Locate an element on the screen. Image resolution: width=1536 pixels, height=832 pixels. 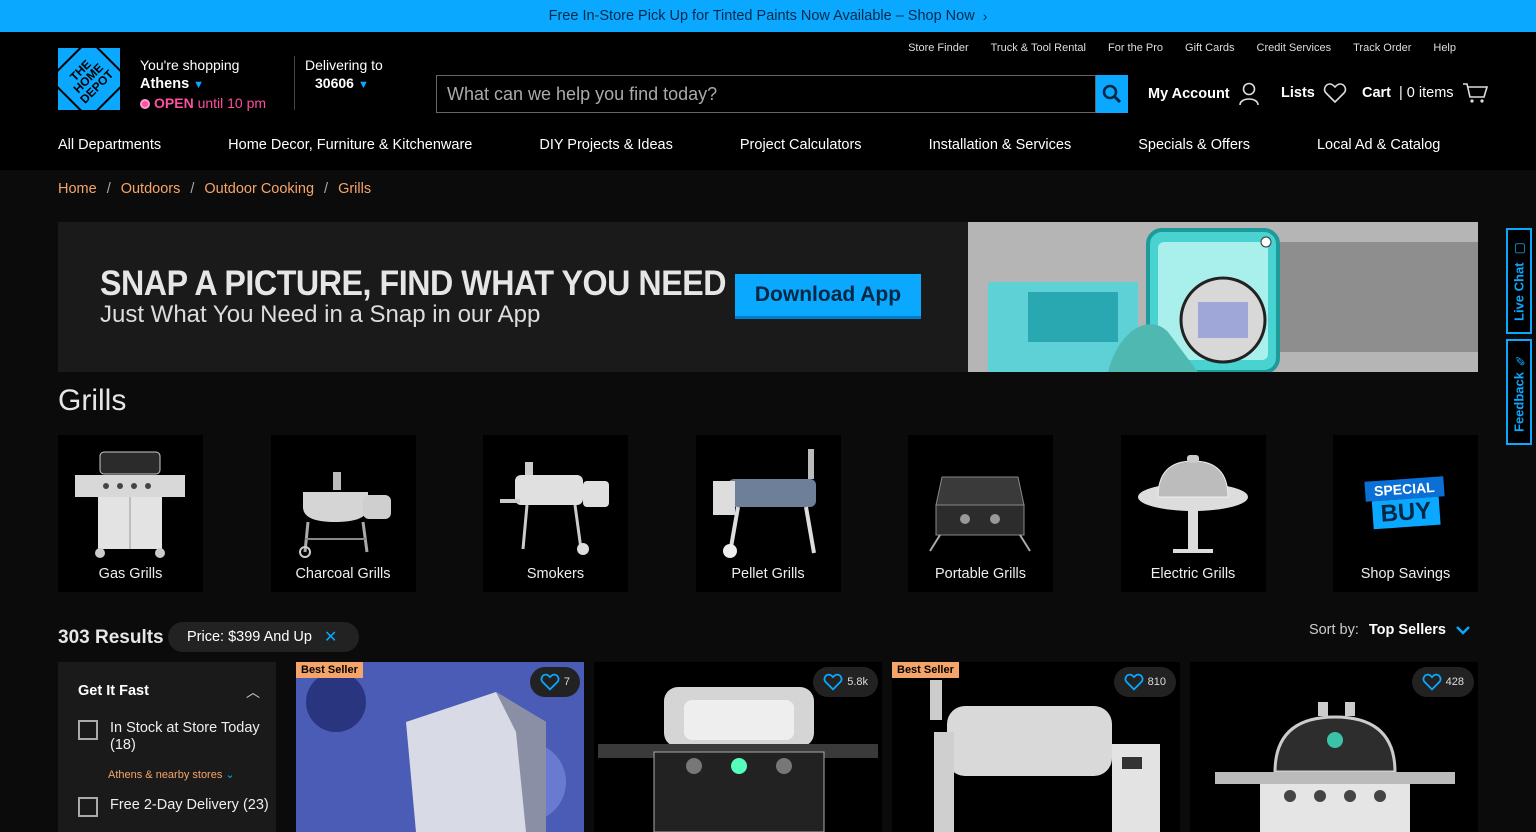
product-card: Best Seller 7 is located at coordinates (440, 747).